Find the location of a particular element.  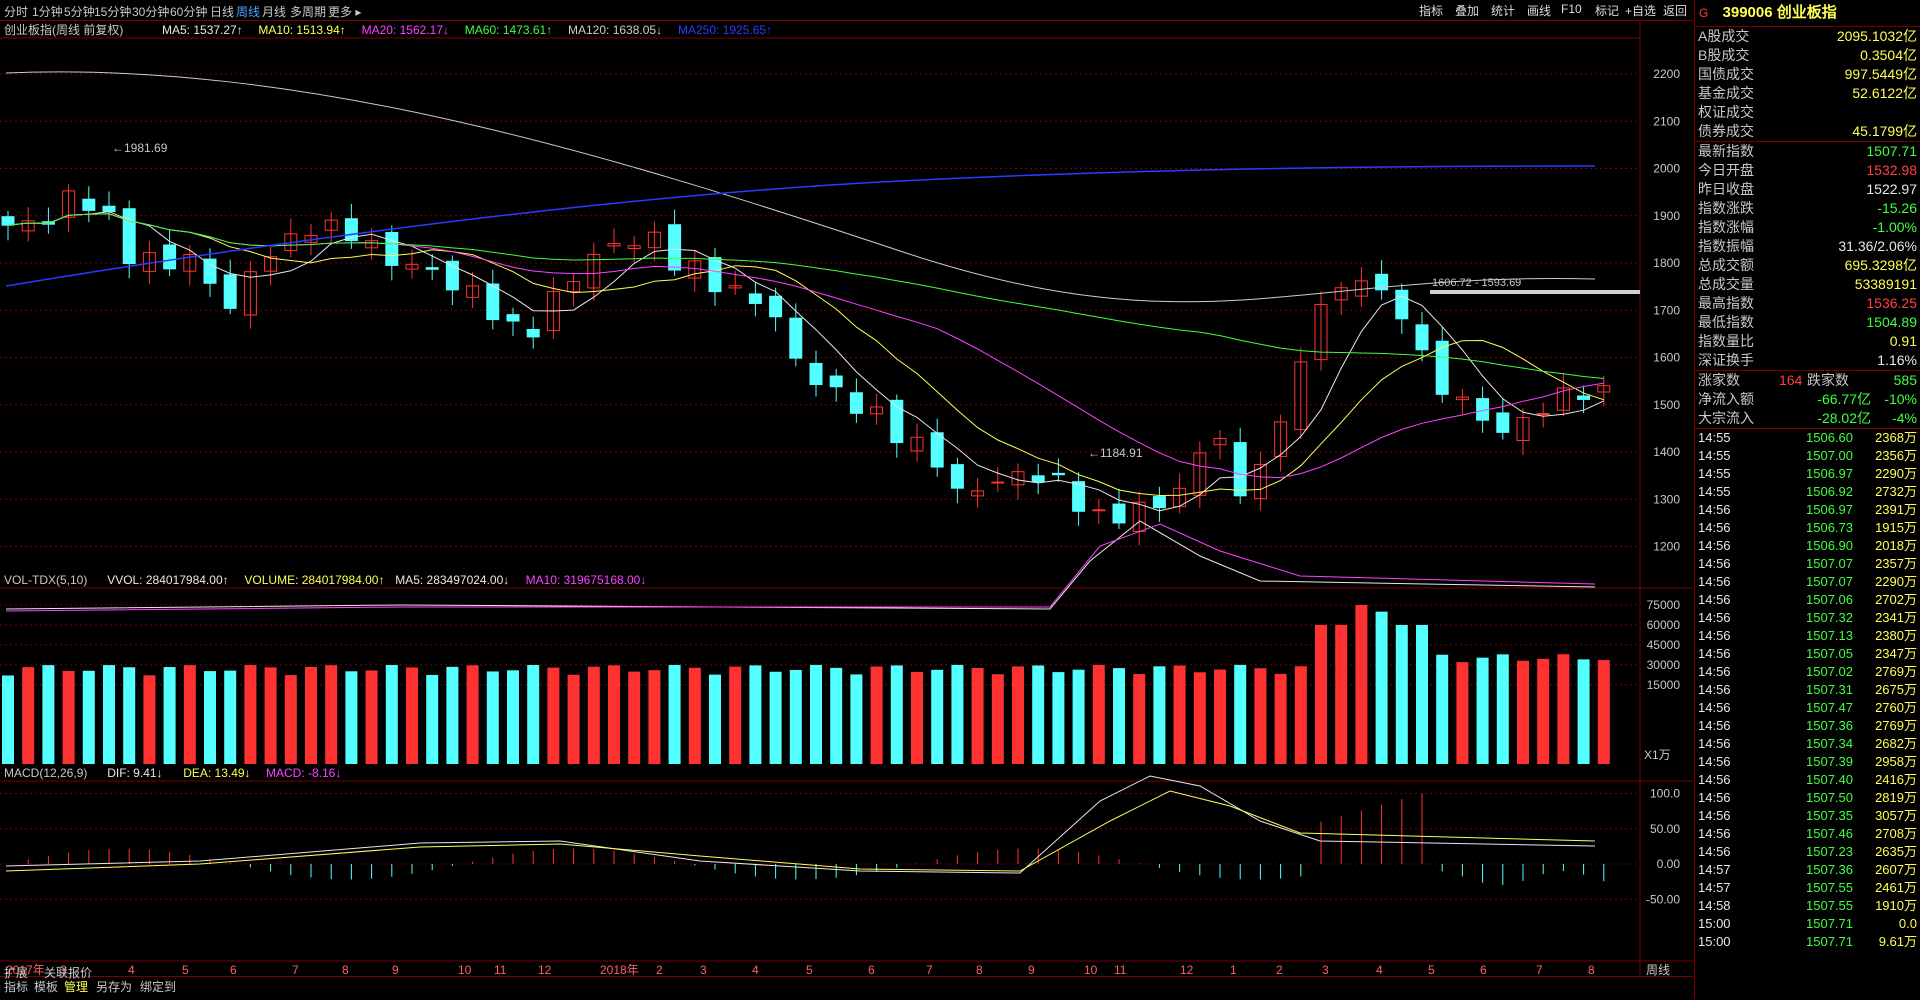

legend-item: MA120: 1638.05↓ is located at coordinates (615, 30).